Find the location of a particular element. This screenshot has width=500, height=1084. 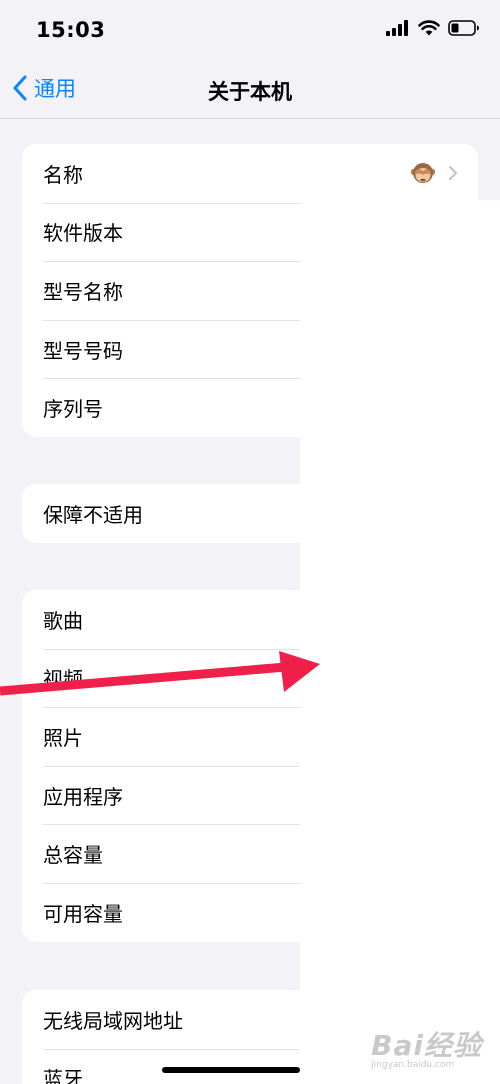

annotation-arrow-icon is located at coordinates (160, 673).